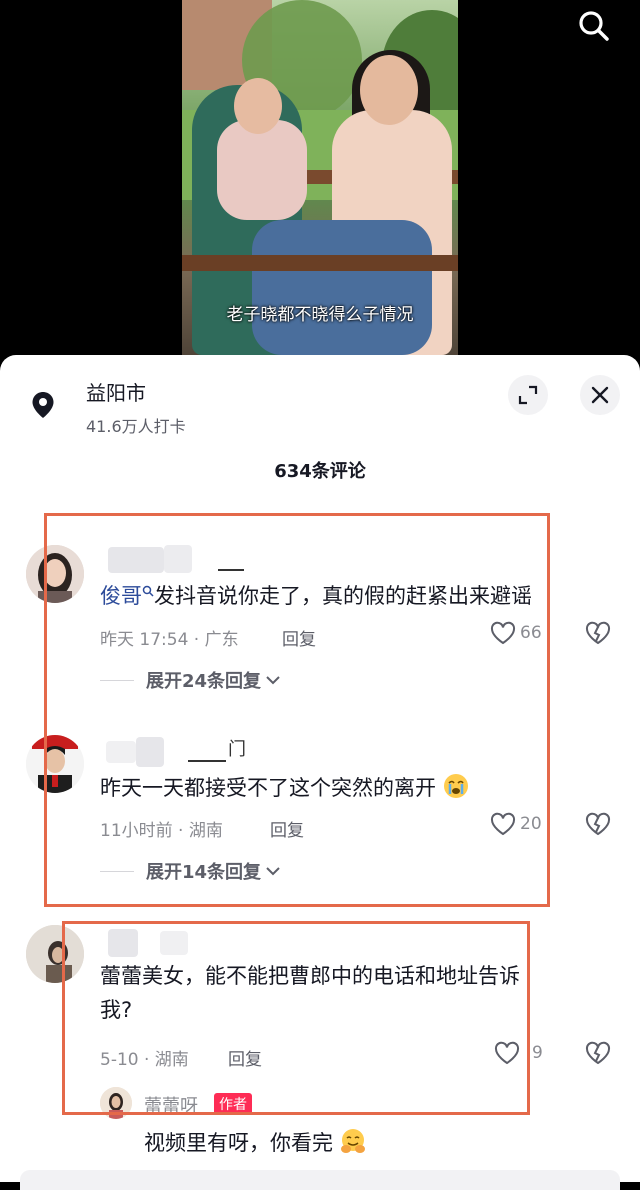 This screenshot has height=1190, width=640. I want to click on comment-body: 昨天一天都接受不了这个突然的离开, so click(268, 788).